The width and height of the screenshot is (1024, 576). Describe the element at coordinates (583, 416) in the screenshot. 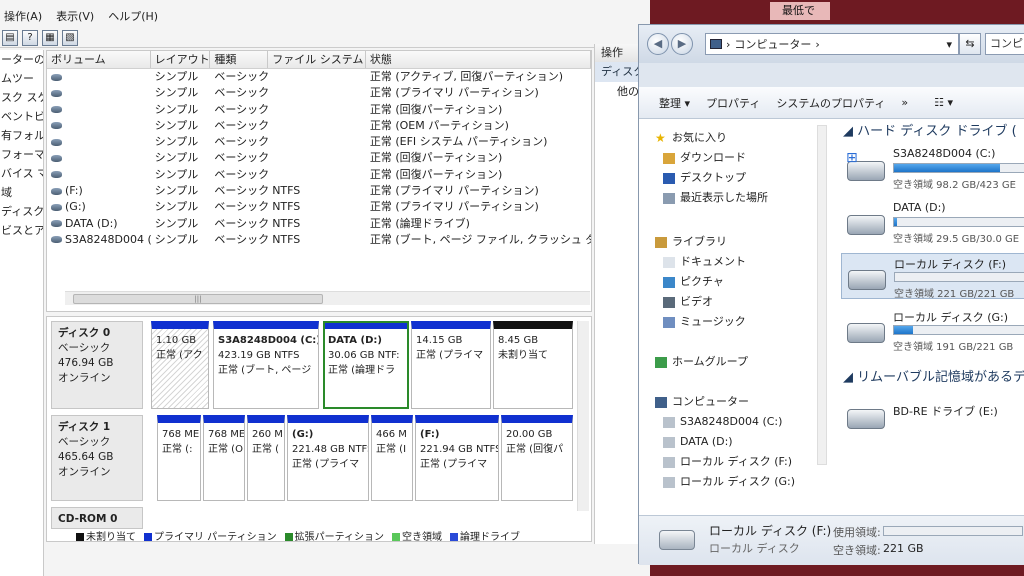

I see `vertical-scrollbar` at that location.